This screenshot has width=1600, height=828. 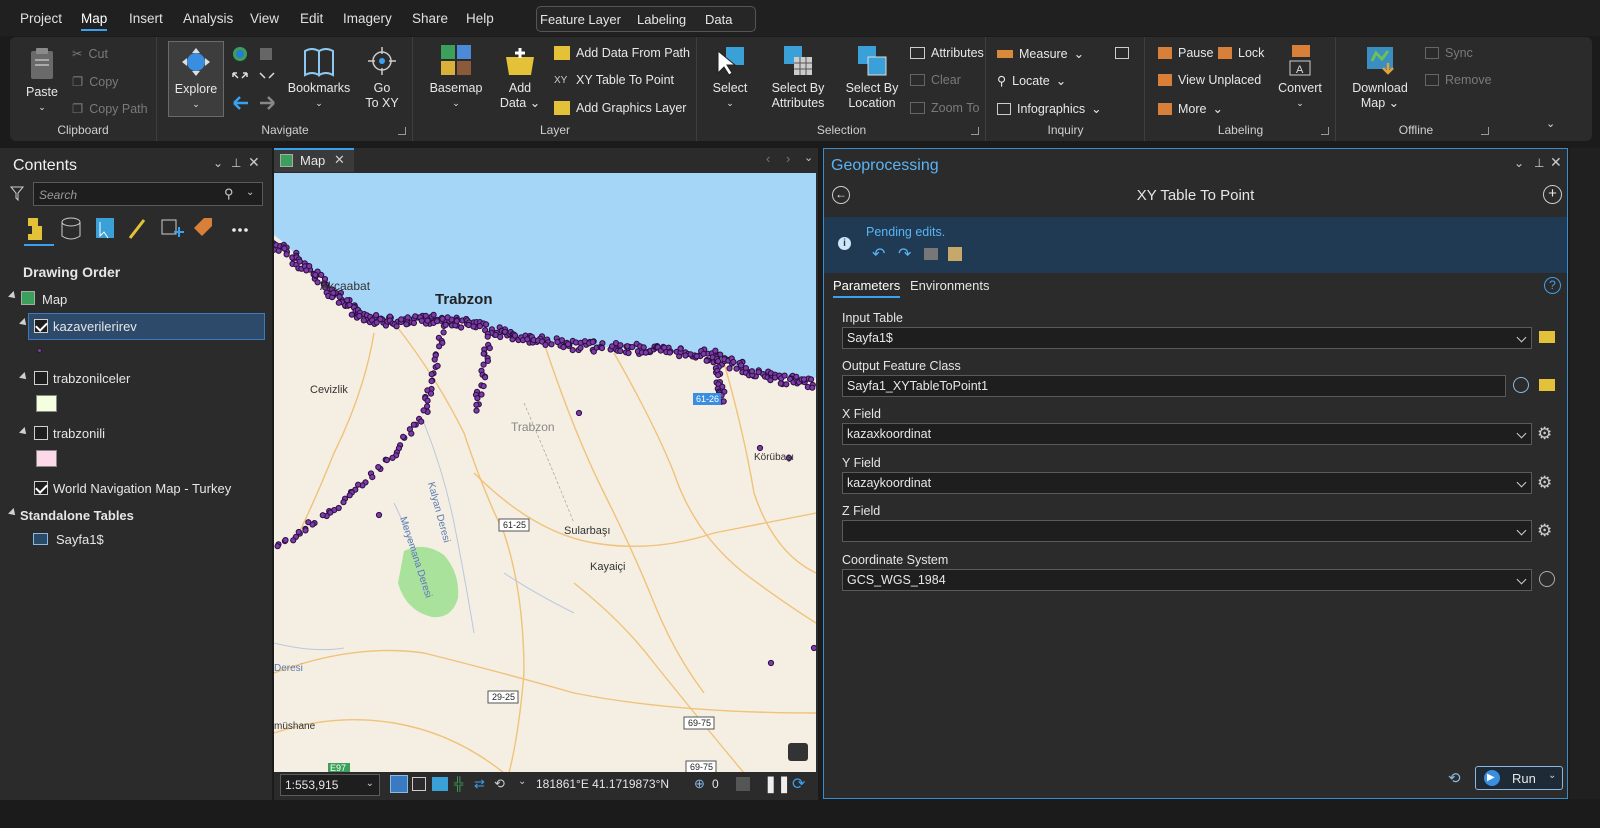 I want to click on navigate-dialog-launcher, so click(x=402, y=131).